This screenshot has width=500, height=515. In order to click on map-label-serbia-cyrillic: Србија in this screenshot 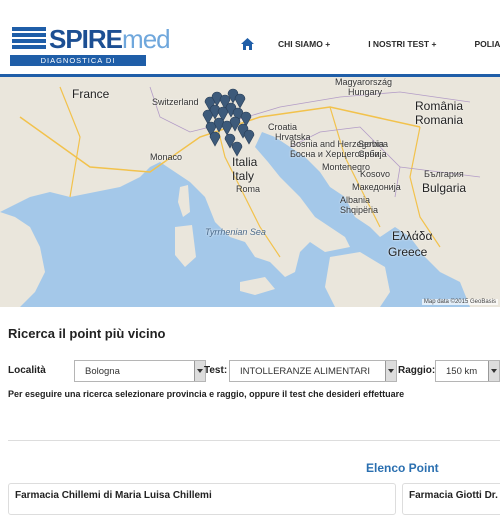, I will do `click(372, 154)`.